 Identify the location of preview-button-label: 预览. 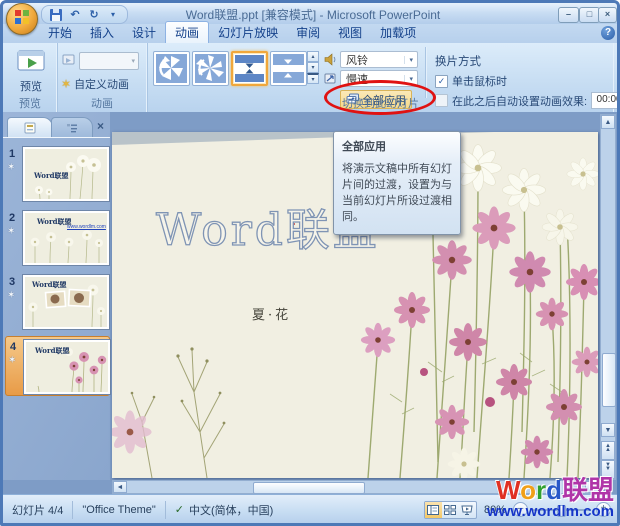
(31, 87).